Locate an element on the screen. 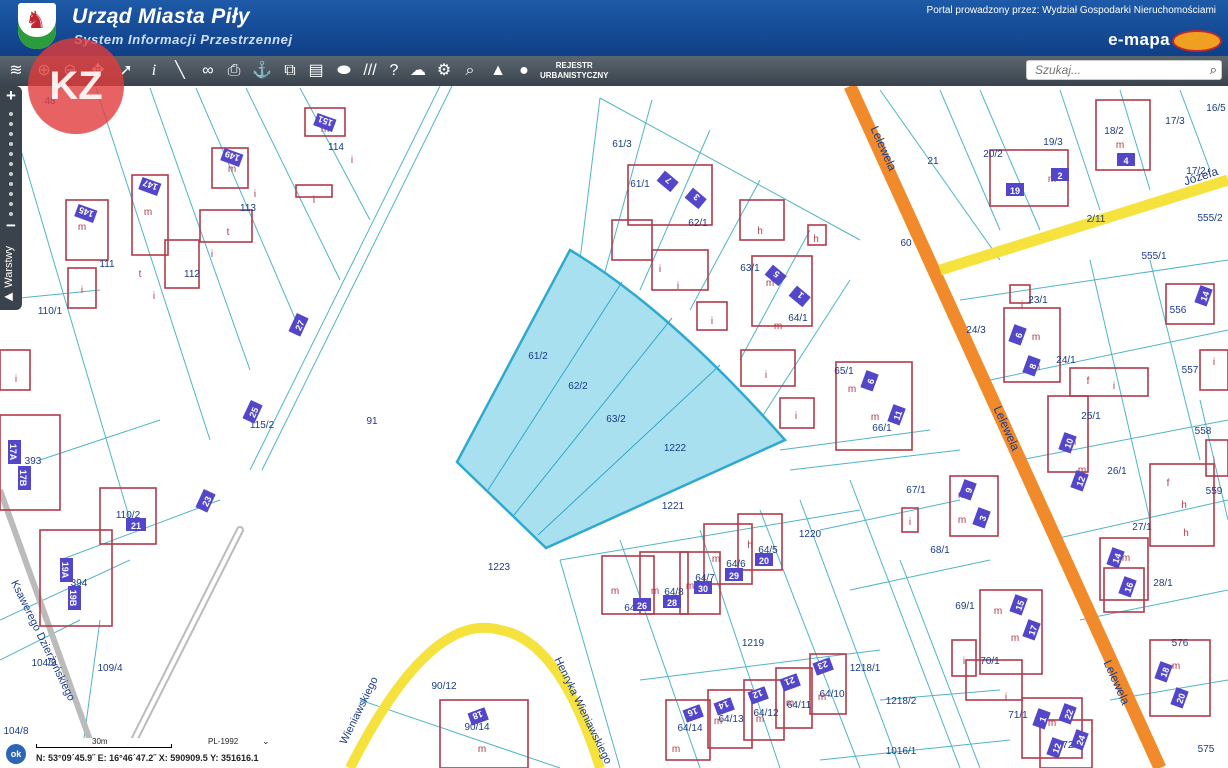 Image resolution: width=1228 pixels, height=768 pixels. hatch-icon: /// is located at coordinates (370, 71).